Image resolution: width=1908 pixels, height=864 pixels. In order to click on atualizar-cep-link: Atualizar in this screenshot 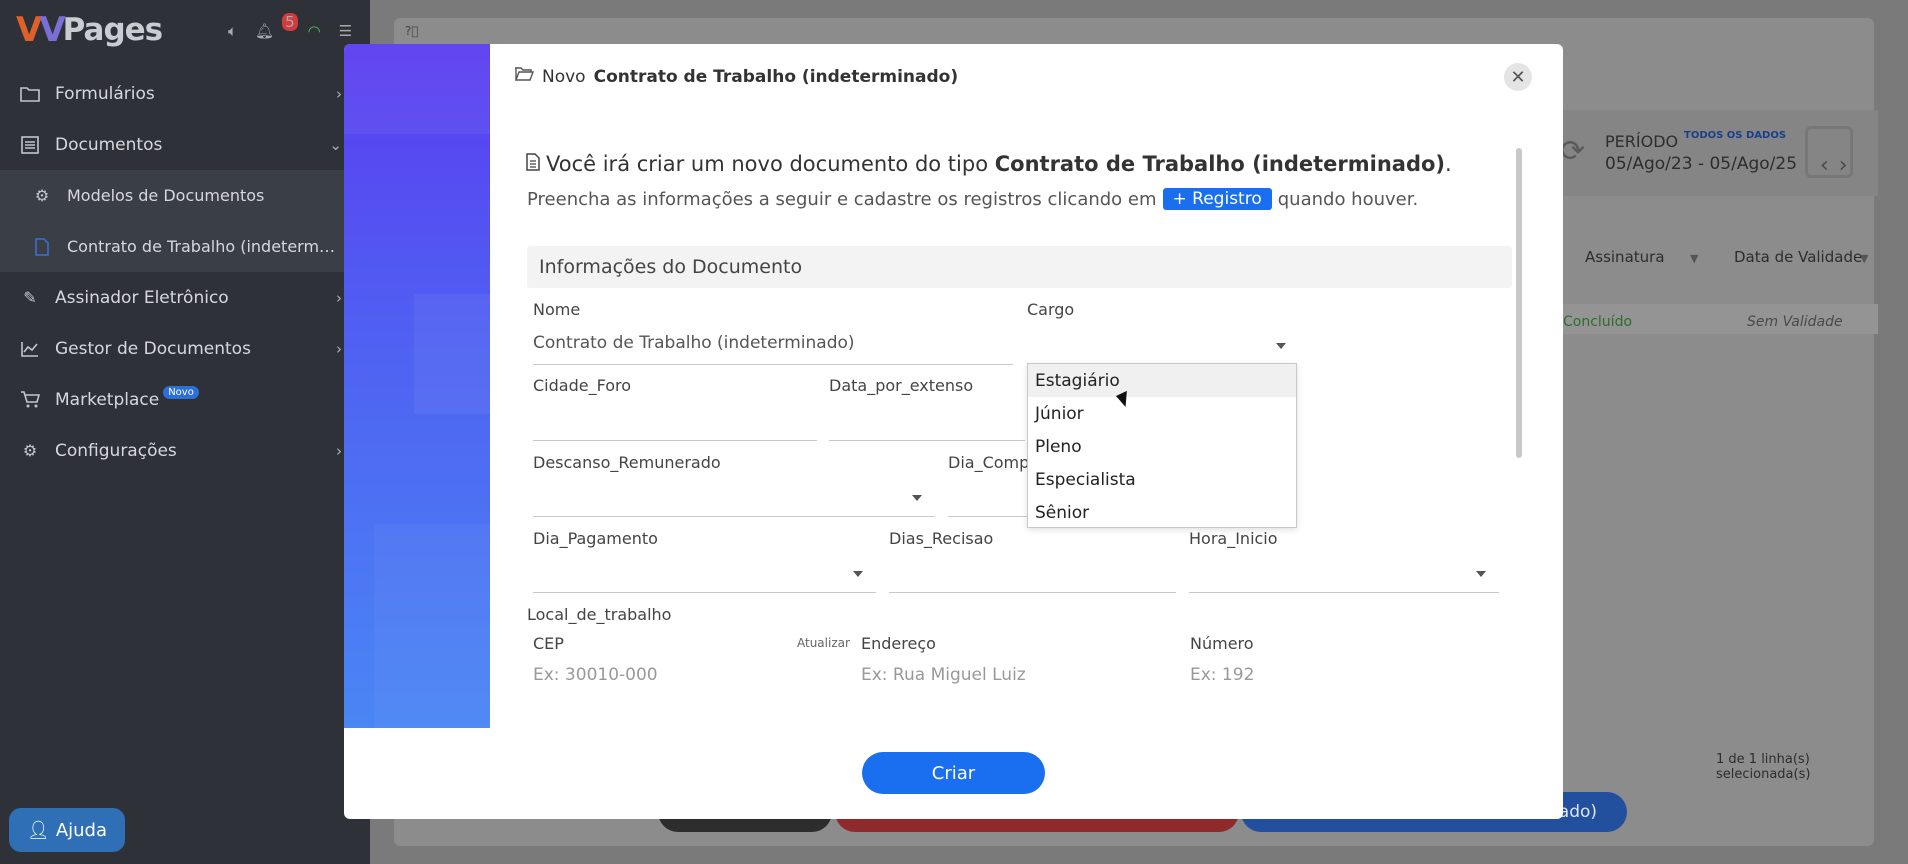, I will do `click(823, 643)`.